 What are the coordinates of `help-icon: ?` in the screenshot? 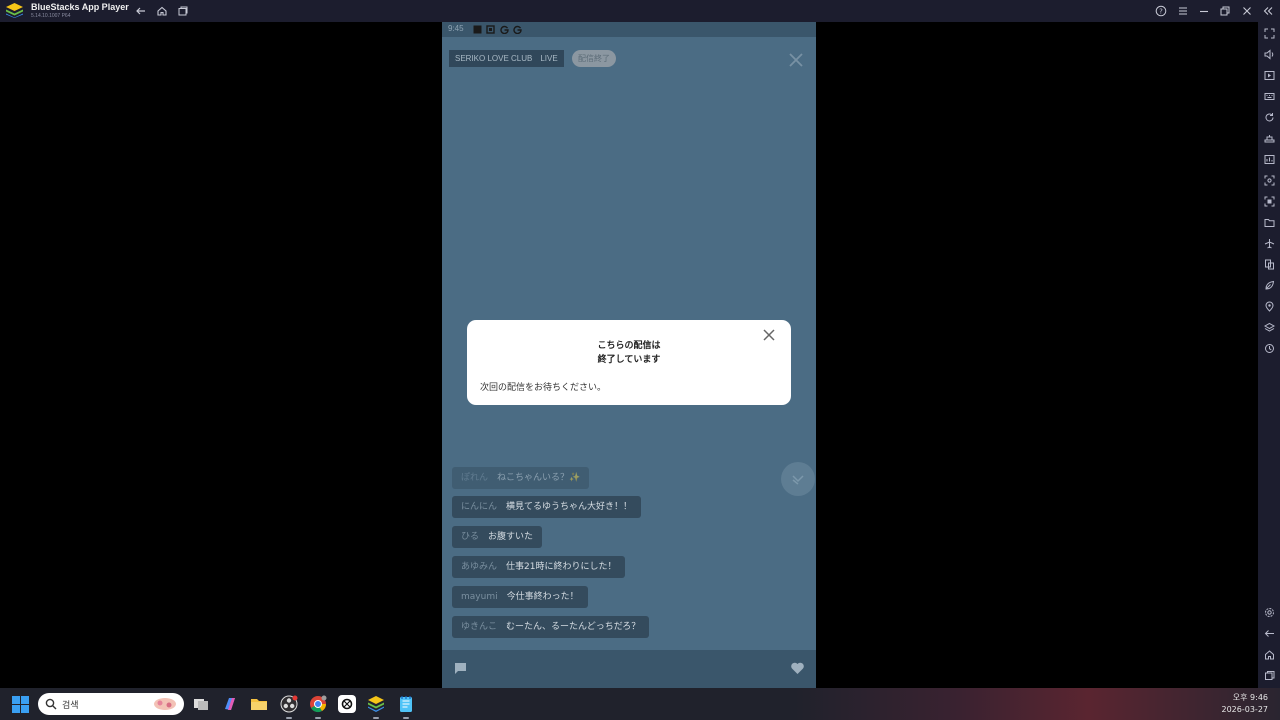 It's located at (1161, 11).